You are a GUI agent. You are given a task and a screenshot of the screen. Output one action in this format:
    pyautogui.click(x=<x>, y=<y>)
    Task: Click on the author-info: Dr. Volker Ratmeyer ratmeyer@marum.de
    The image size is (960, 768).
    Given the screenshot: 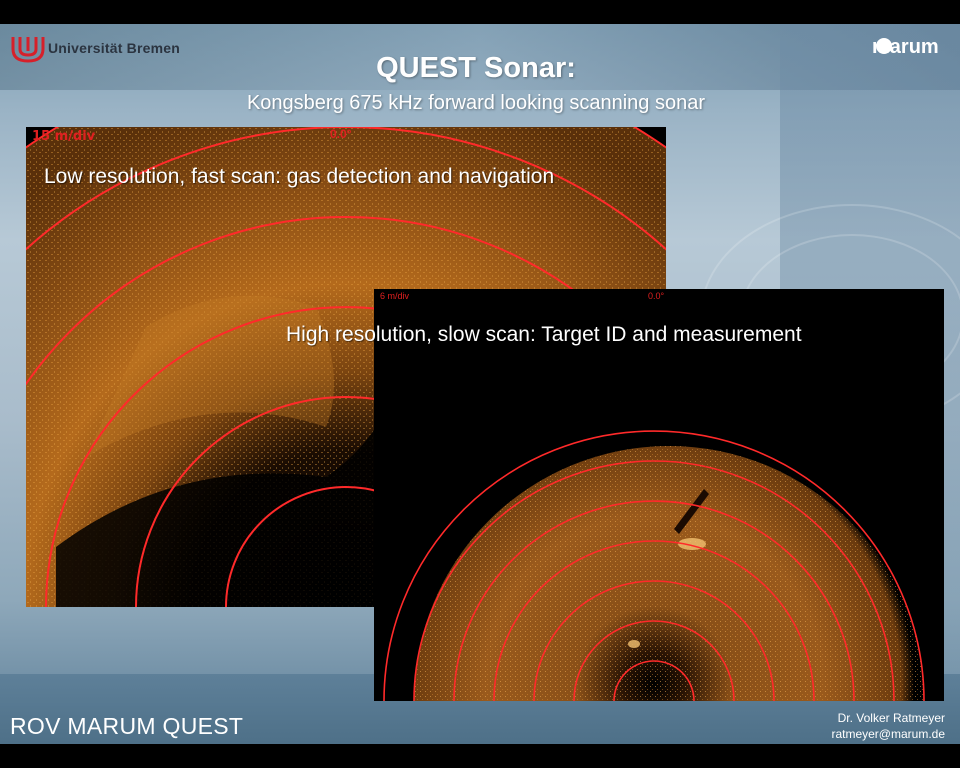 What is the action you would take?
    pyautogui.click(x=882, y=726)
    